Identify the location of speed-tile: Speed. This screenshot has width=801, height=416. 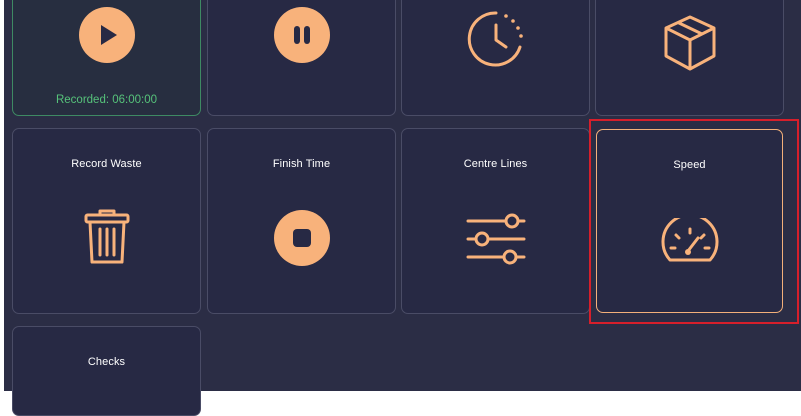
(689, 221).